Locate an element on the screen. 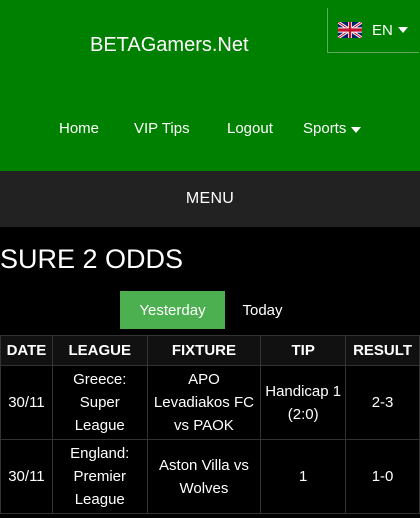  table-header-row: DATE LEAGUE FIXTURE TIP RESULT is located at coordinates (210, 350).